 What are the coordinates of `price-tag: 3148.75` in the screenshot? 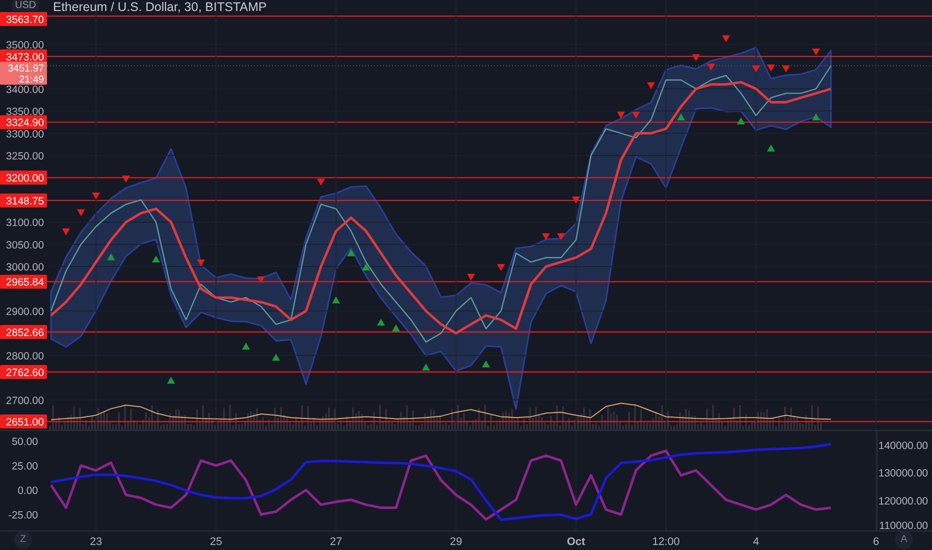 It's located at (23, 200).